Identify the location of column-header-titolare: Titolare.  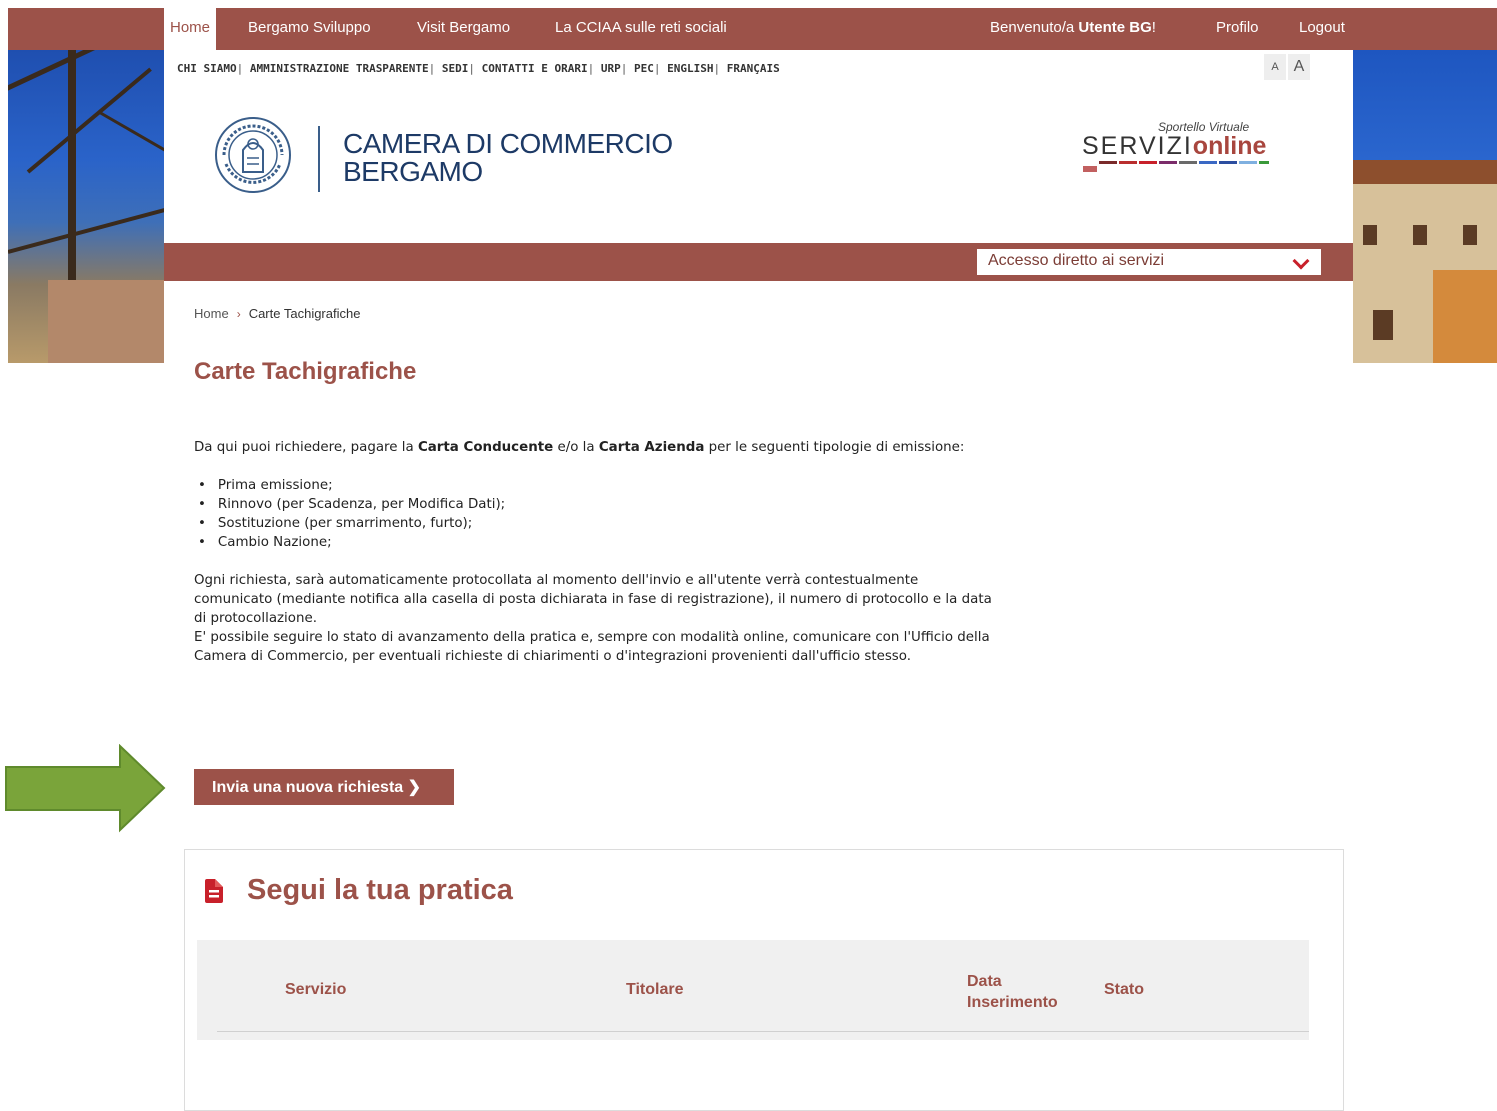
(655, 990).